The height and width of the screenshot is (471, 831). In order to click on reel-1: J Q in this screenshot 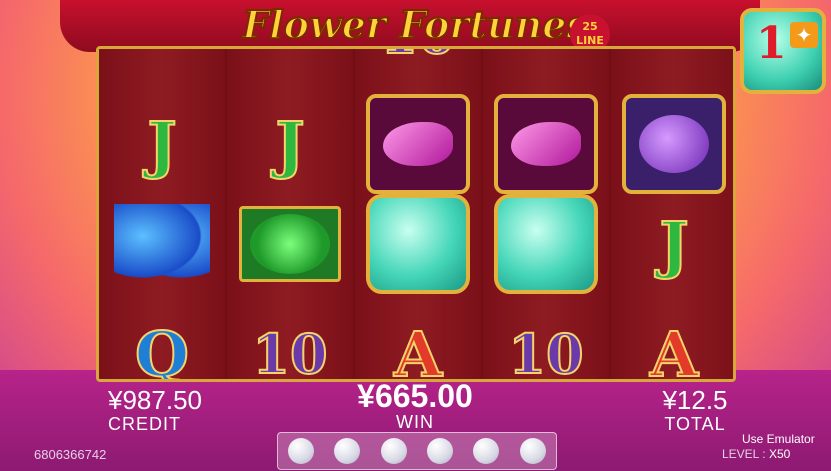, I will do `click(162, 214)`.